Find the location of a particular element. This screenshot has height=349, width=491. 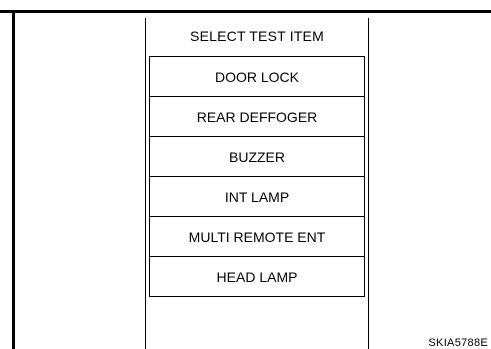

page-border-left is located at coordinates (13, 179).